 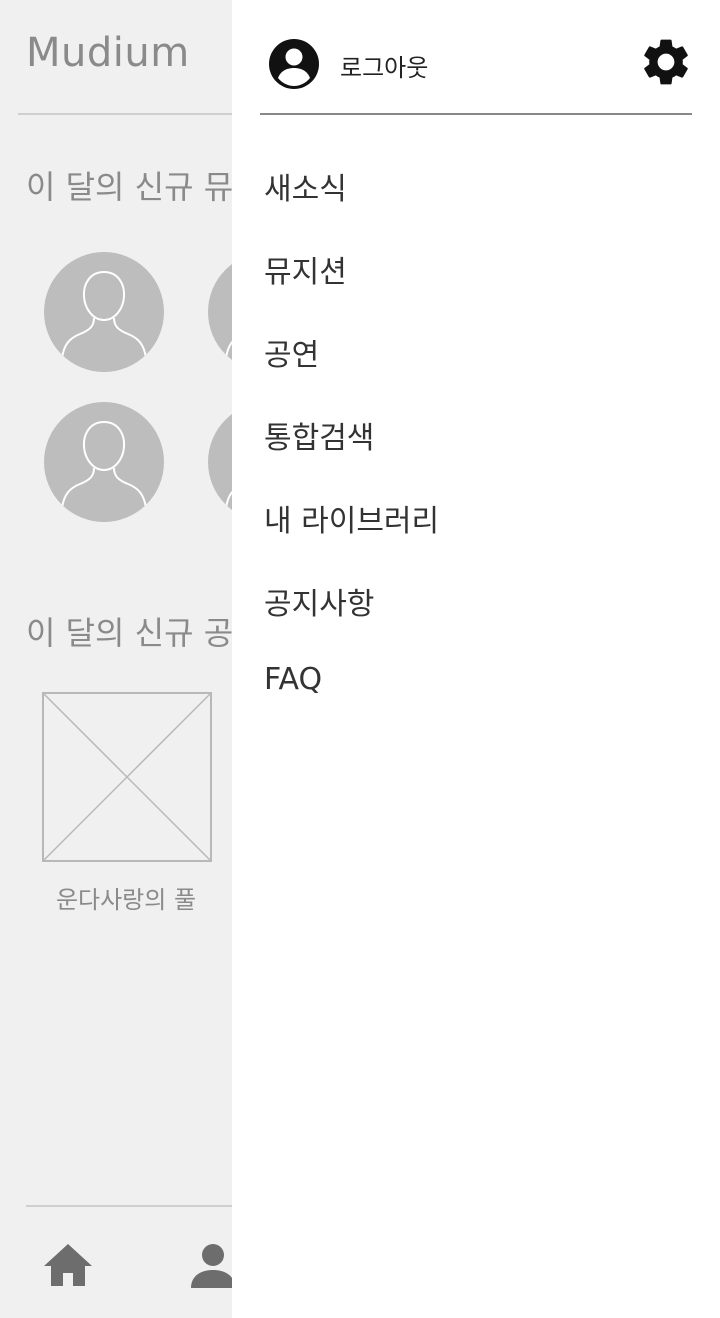 I want to click on app-title: Mudium, so click(x=108, y=53).